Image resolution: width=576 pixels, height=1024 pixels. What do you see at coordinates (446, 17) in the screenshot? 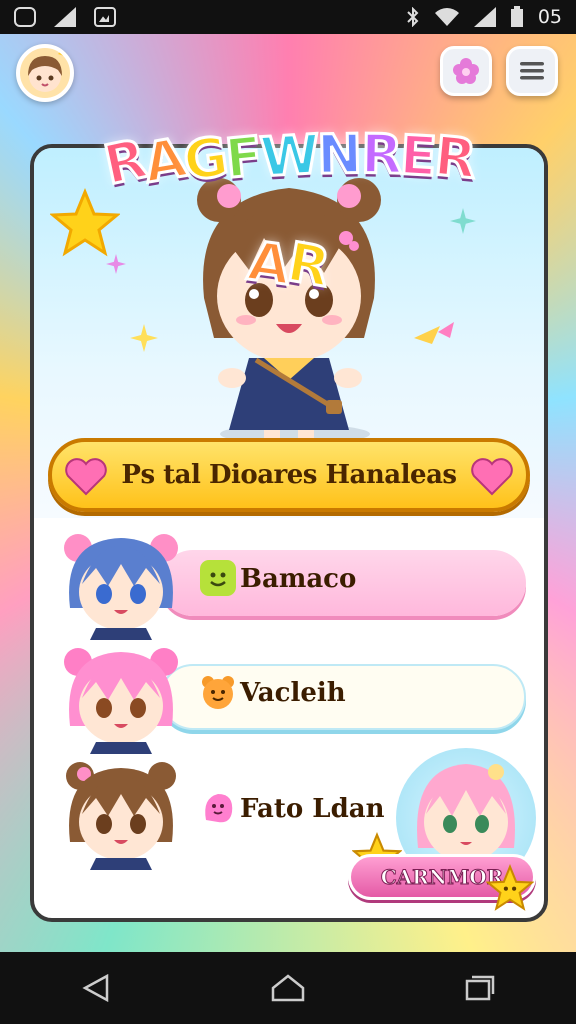
I see `wifi-icon` at bounding box center [446, 17].